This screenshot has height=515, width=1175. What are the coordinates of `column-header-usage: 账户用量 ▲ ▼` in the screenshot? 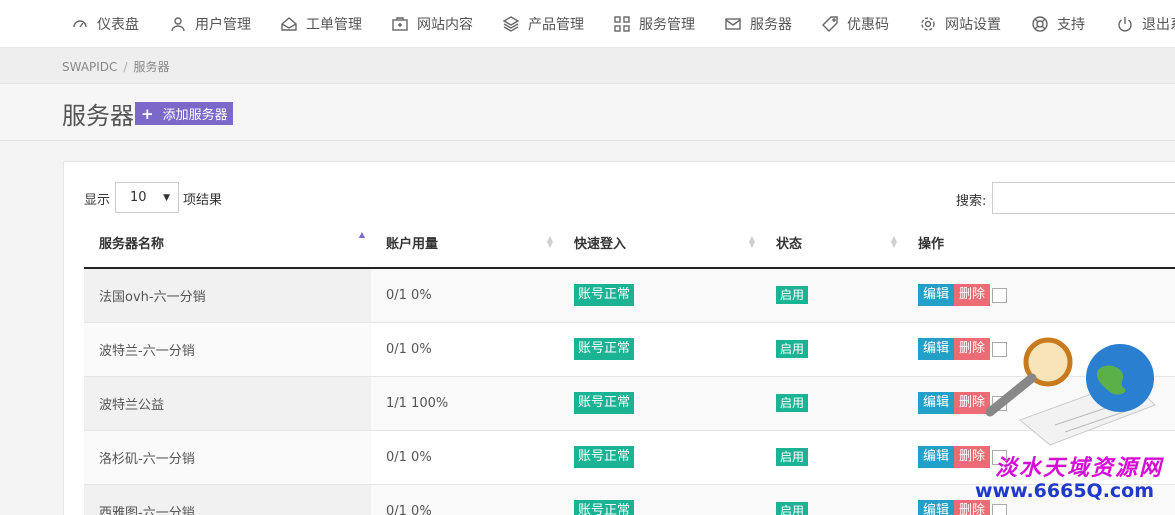 It's located at (465, 243).